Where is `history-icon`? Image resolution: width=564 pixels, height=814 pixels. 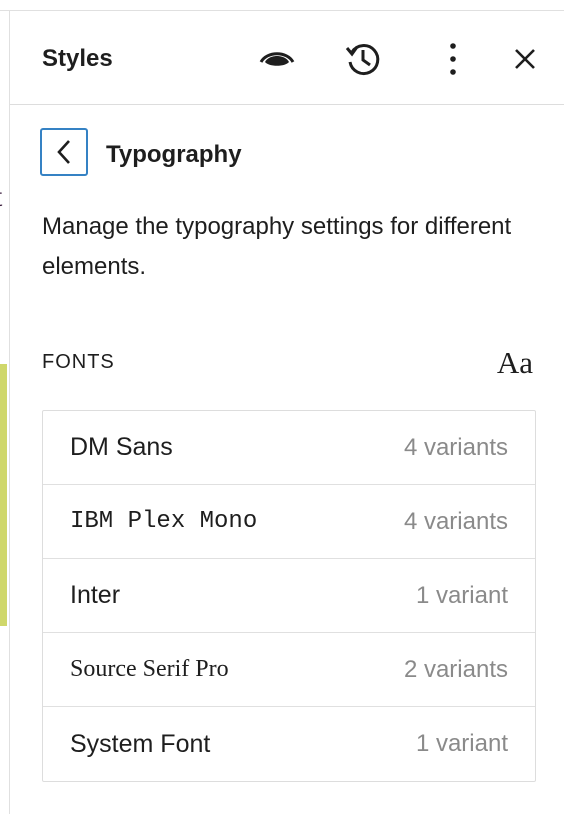
history-icon is located at coordinates (362, 60).